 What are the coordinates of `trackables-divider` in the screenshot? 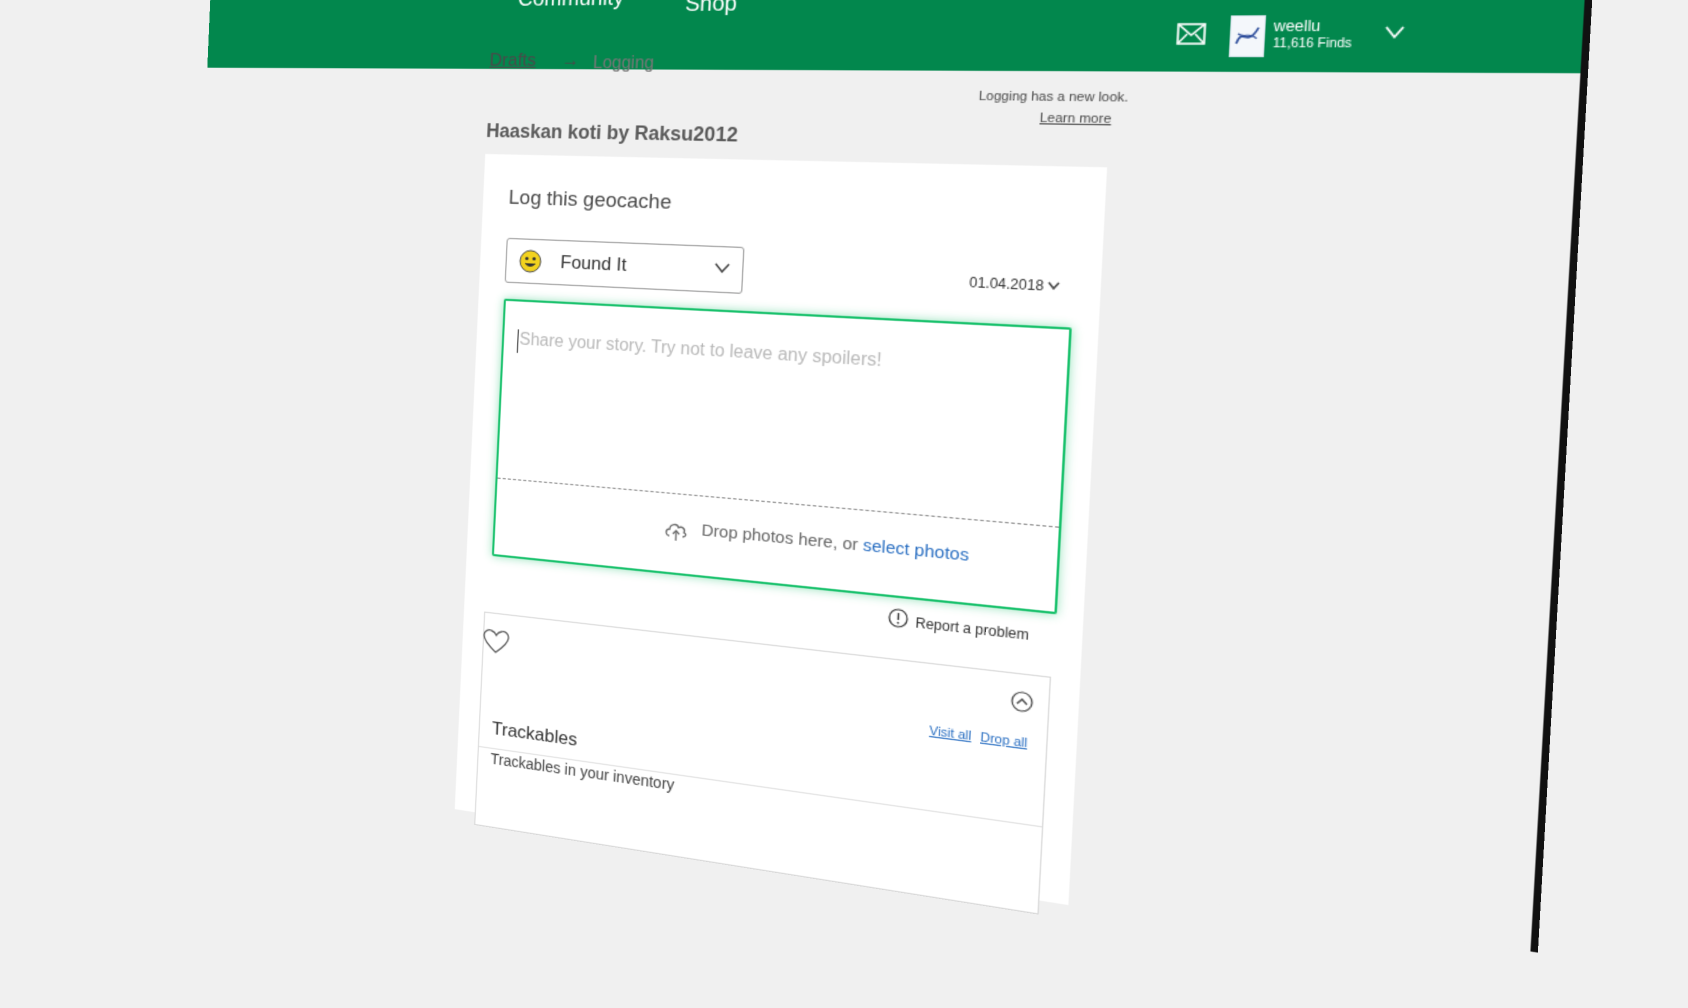 It's located at (760, 786).